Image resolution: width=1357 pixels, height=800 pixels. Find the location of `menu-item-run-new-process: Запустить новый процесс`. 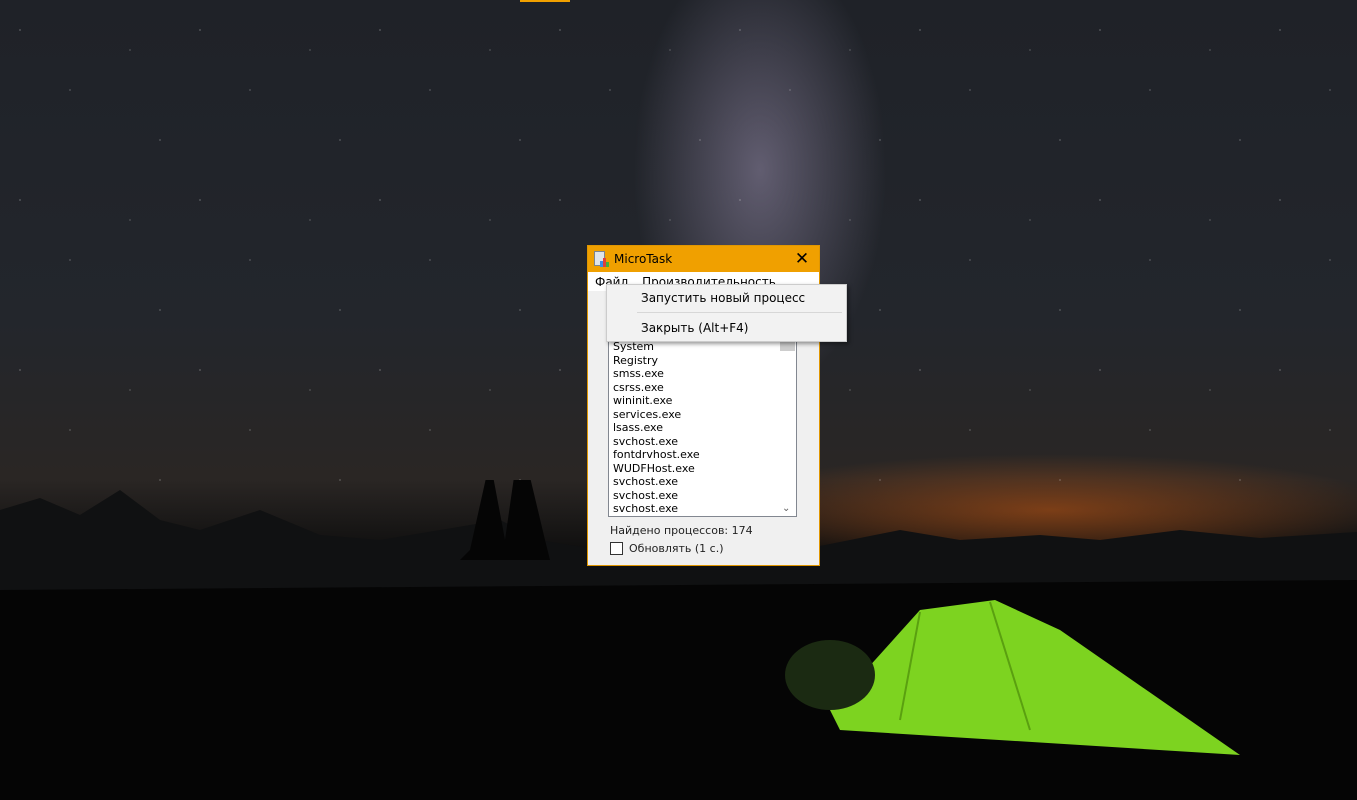

menu-item-run-new-process: Запустить новый процесс is located at coordinates (723, 298).